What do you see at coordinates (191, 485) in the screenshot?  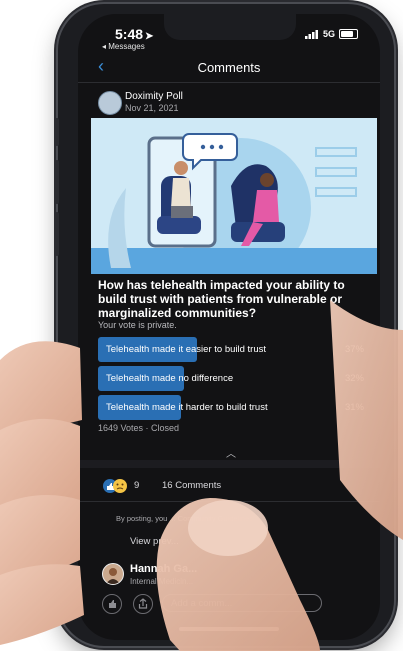 I see `comments-count: 16 Comments` at bounding box center [191, 485].